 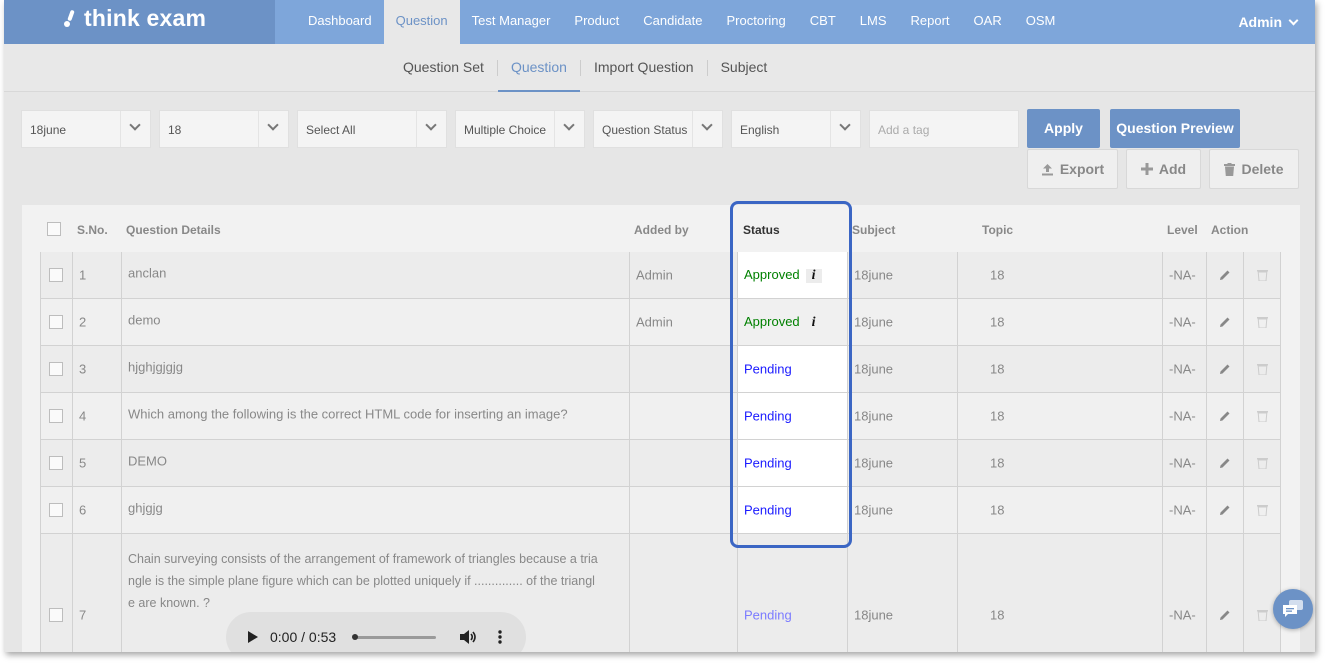 I want to click on table-row: 1 anclan Admin Approved i 18june 18 -NA-, so click(x=660, y=275).